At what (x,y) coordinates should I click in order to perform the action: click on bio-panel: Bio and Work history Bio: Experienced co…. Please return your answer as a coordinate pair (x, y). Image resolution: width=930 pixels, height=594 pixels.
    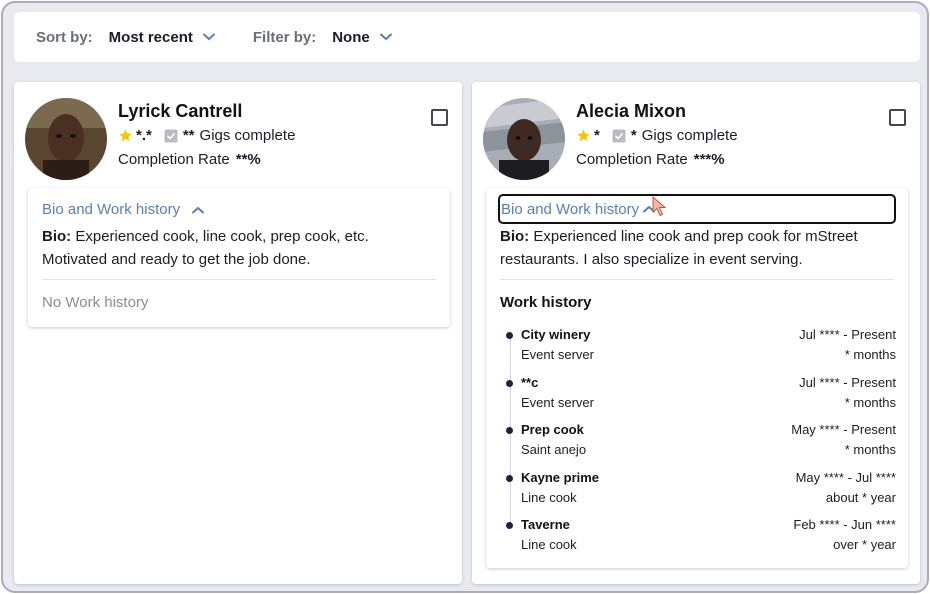
    Looking at the image, I should click on (239, 257).